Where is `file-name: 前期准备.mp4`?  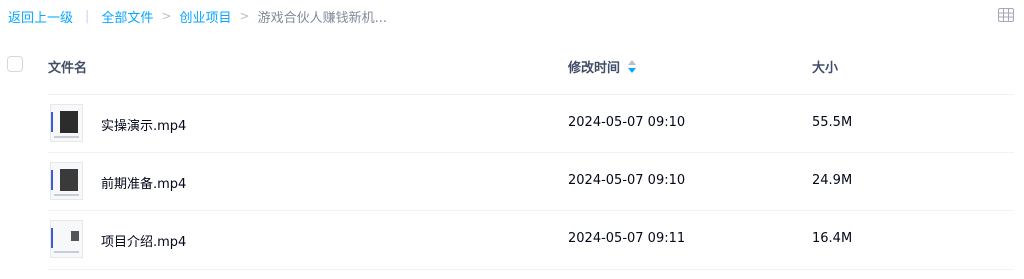 file-name: 前期准备.mp4 is located at coordinates (143, 182).